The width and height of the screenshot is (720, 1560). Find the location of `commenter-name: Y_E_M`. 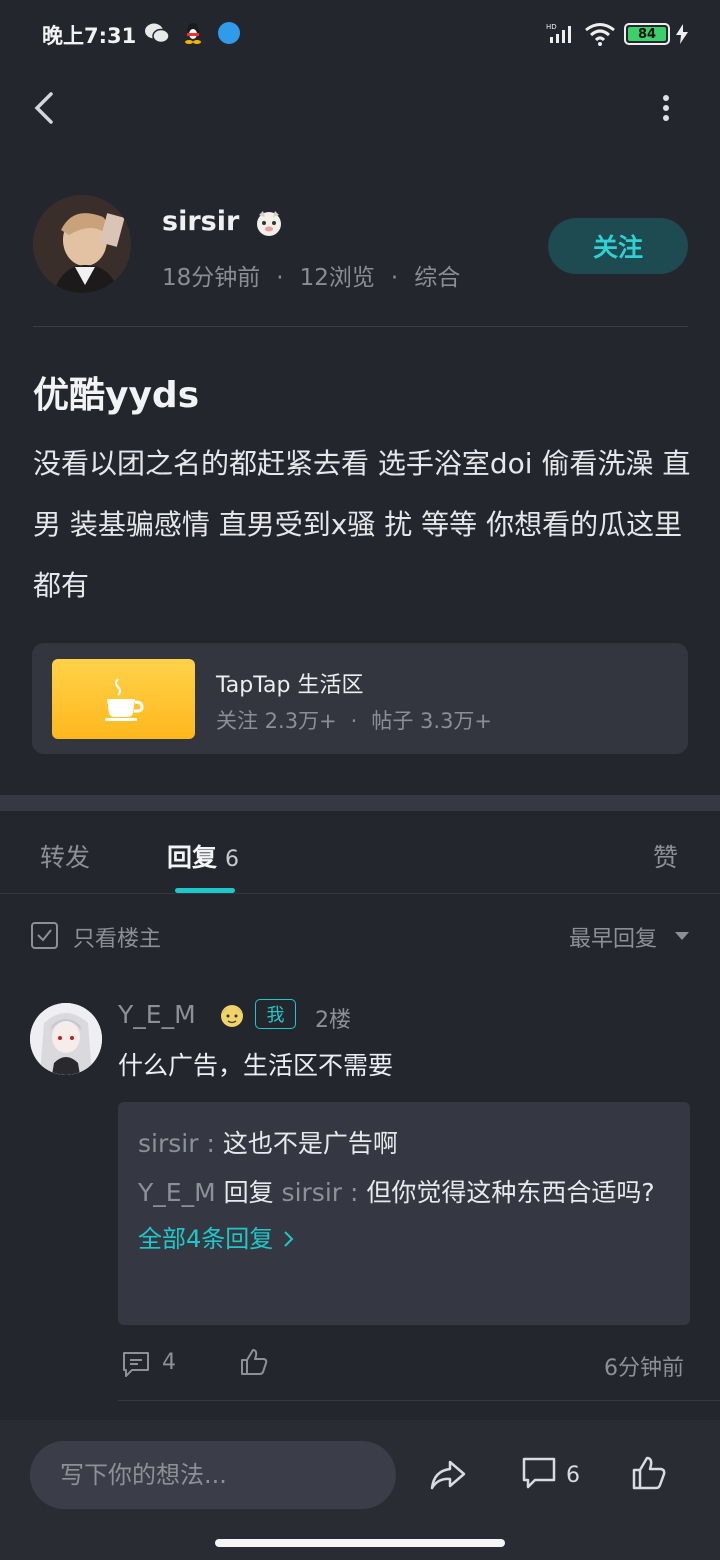

commenter-name: Y_E_M is located at coordinates (157, 1014).